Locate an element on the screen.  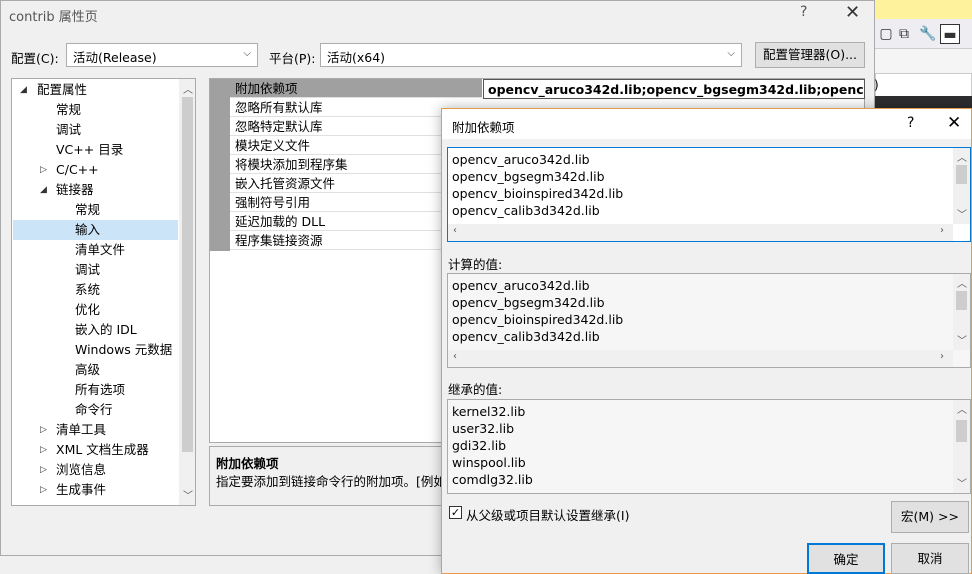
inherited-vscroll: ︿ ﹀ is located at coordinates (961, 446).